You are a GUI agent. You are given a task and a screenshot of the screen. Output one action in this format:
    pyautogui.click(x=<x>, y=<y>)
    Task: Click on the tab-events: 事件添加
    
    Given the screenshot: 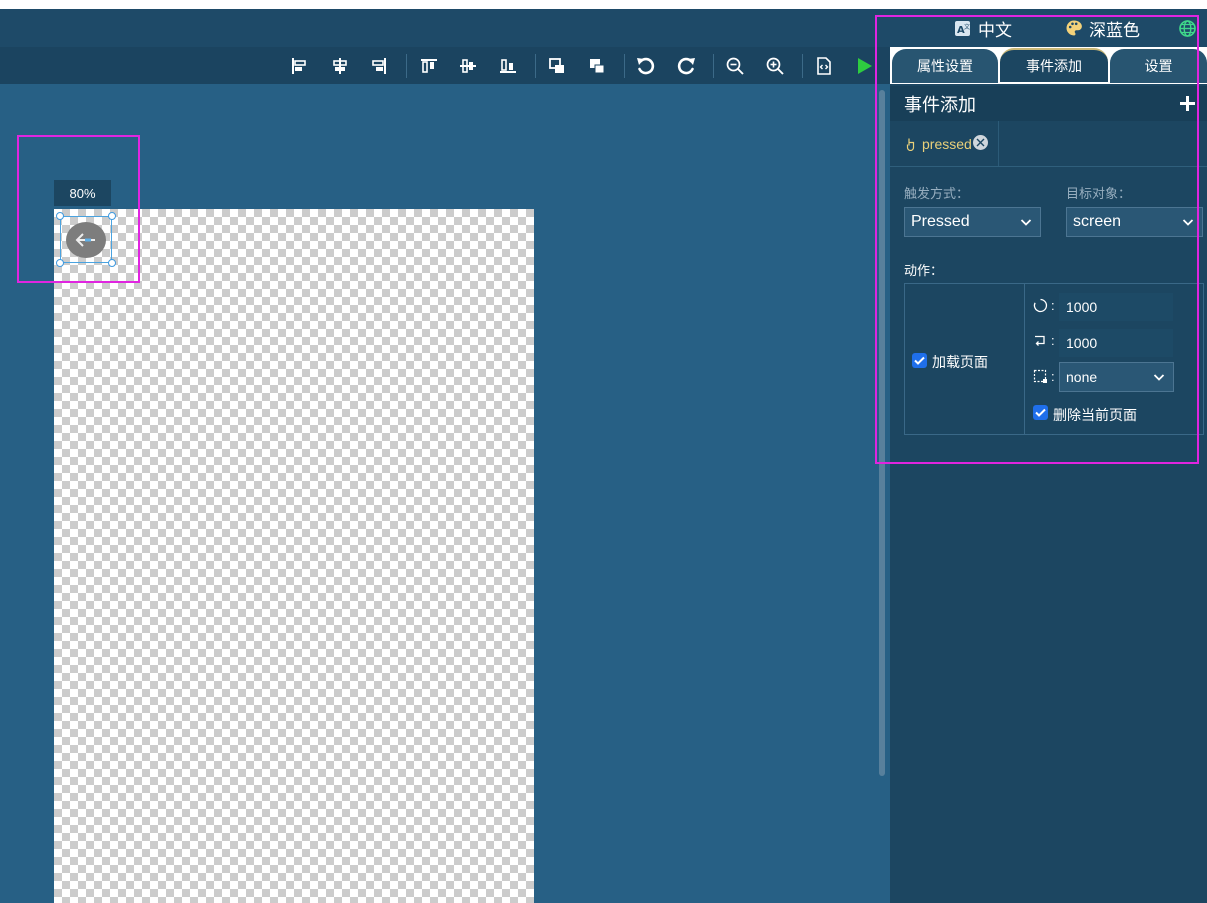 What is the action you would take?
    pyautogui.click(x=1054, y=65)
    